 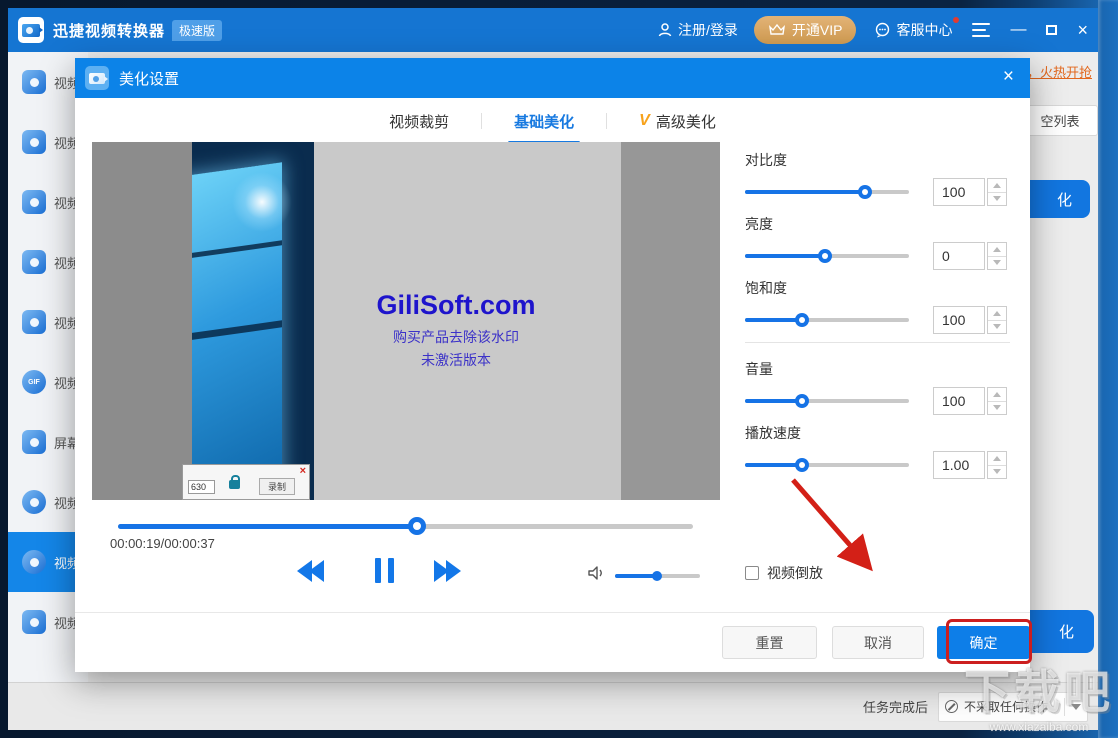 I want to click on brightness-slider, so click(x=827, y=256).